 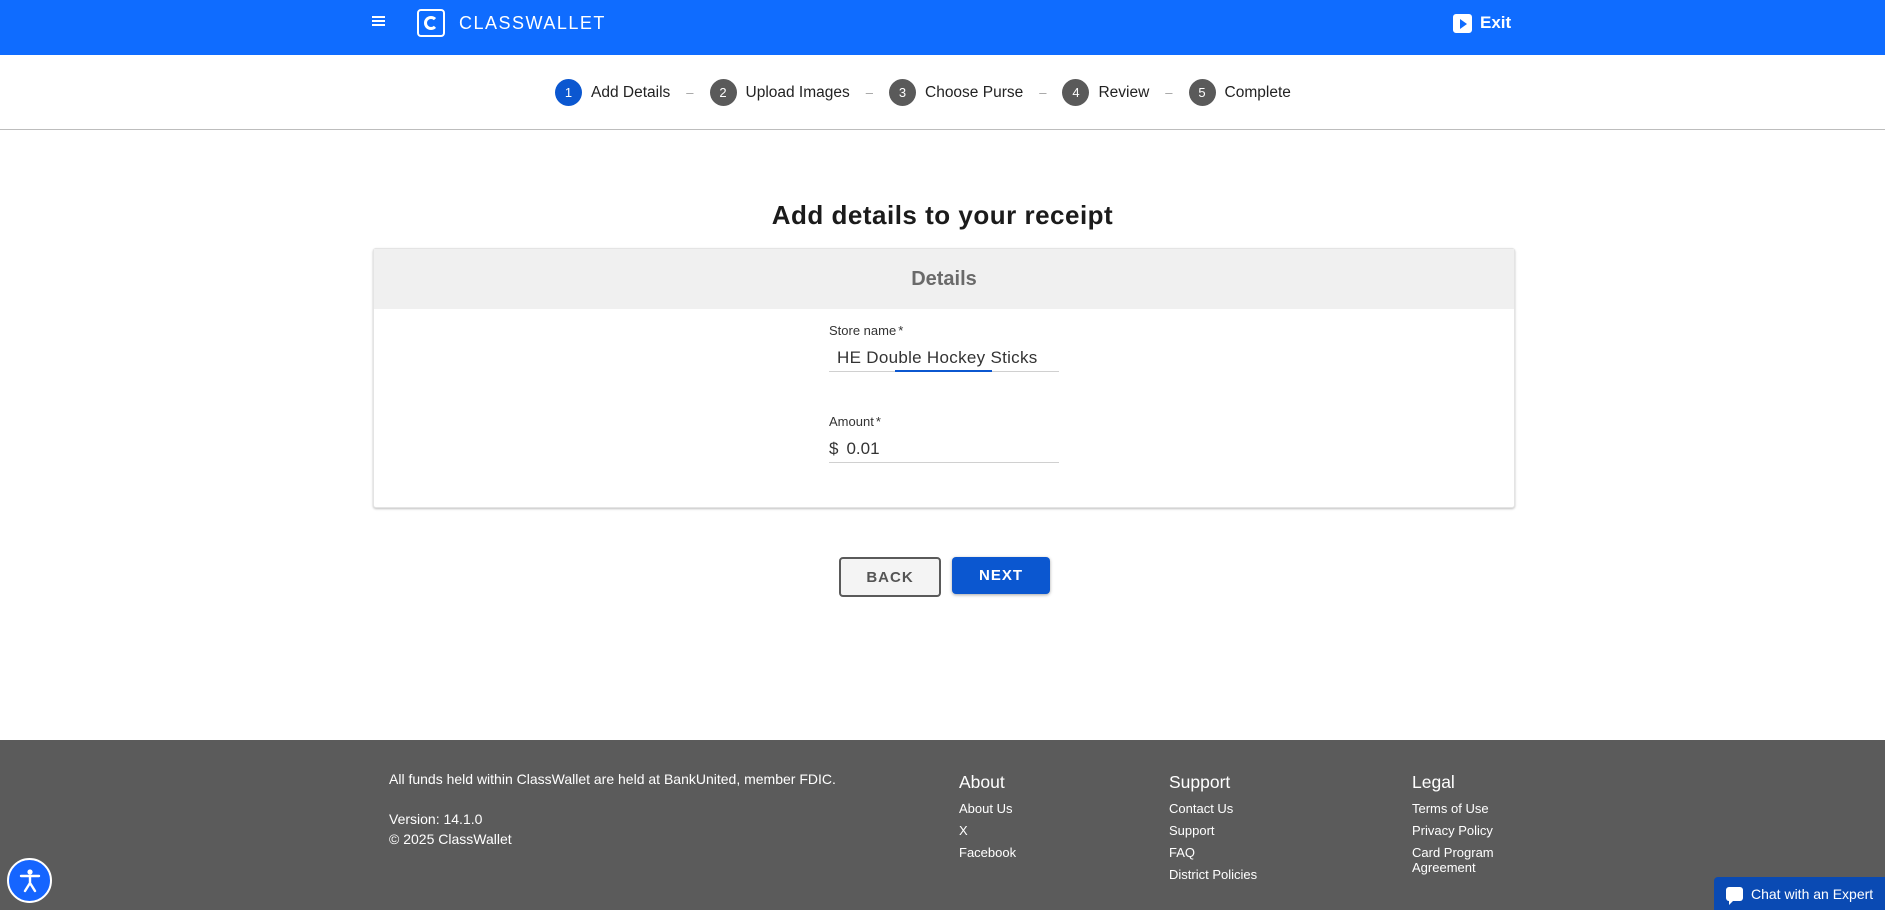 What do you see at coordinates (1200, 782) in the screenshot?
I see `footer-support-title: Support` at bounding box center [1200, 782].